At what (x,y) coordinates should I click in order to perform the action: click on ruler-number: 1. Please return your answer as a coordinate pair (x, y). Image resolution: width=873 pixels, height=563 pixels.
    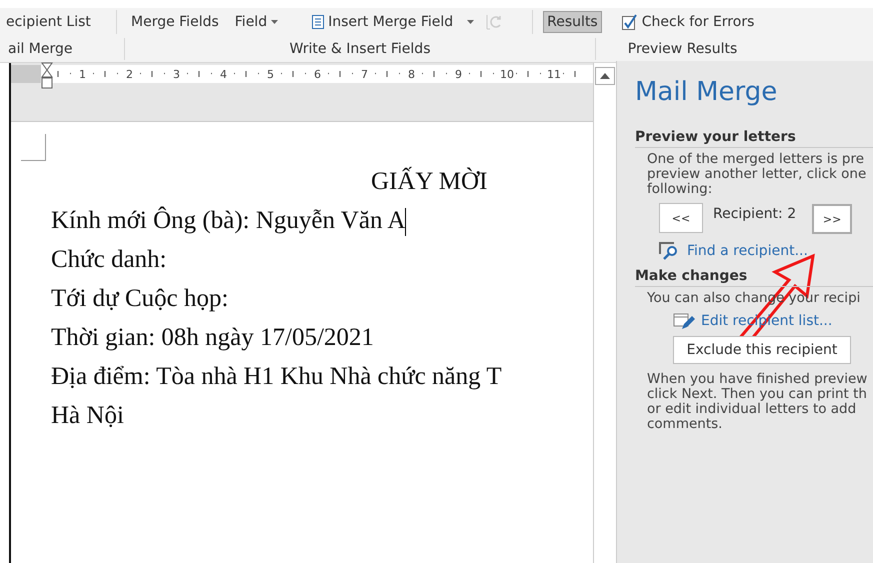
    Looking at the image, I should click on (82, 74).